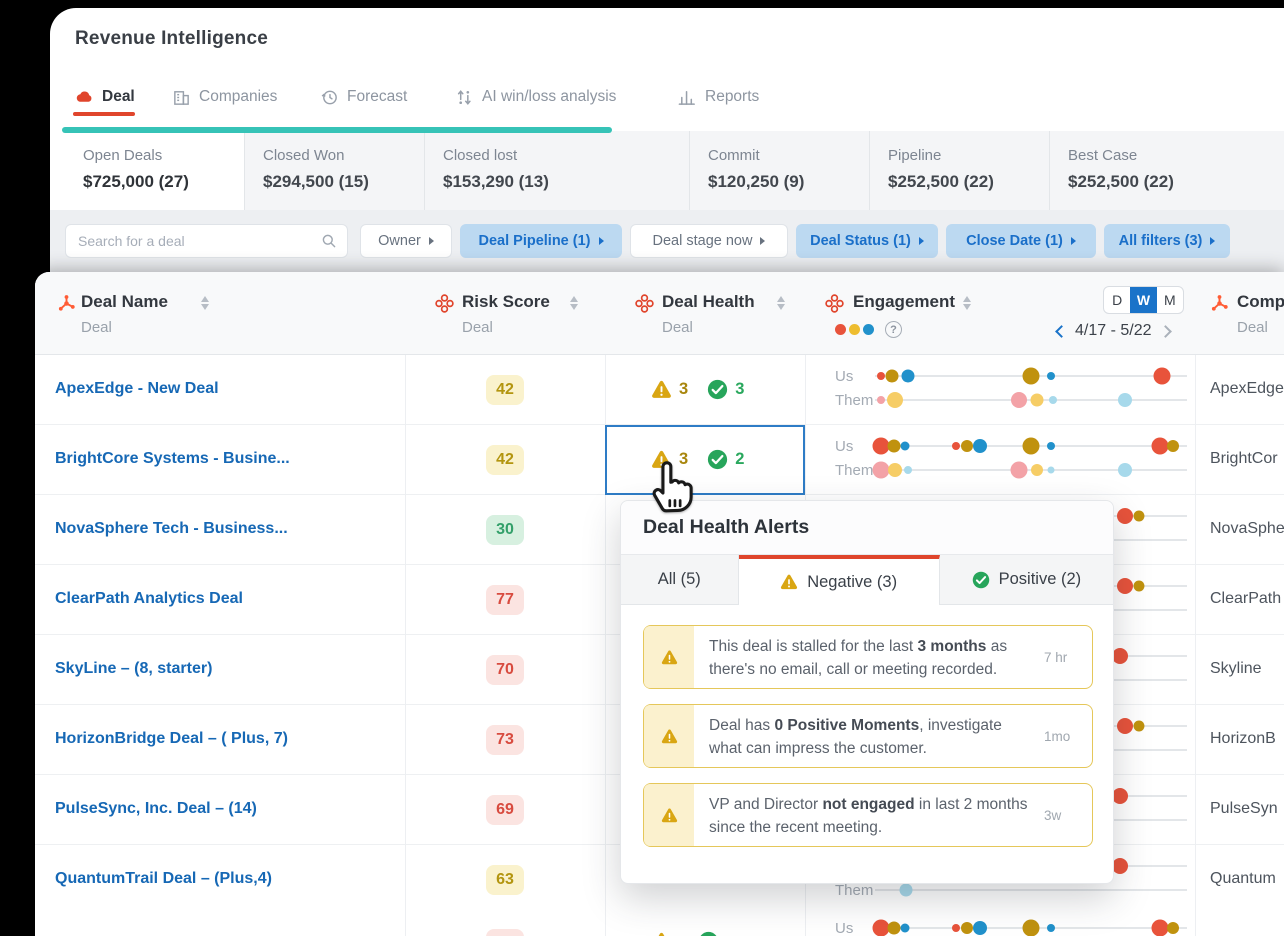 The width and height of the screenshot is (1284, 936). Describe the element at coordinates (1167, 241) in the screenshot. I see `filter-all-filters: All filters (3)` at that location.